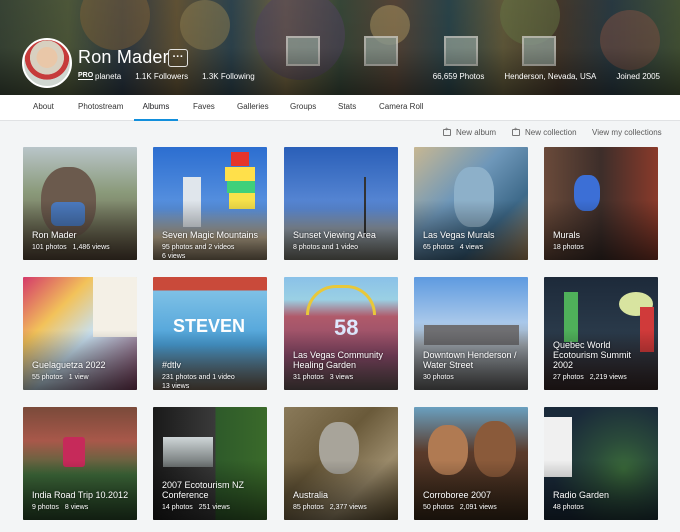  Describe the element at coordinates (581, 495) in the screenshot. I see `album-title: Radio Garden` at that location.